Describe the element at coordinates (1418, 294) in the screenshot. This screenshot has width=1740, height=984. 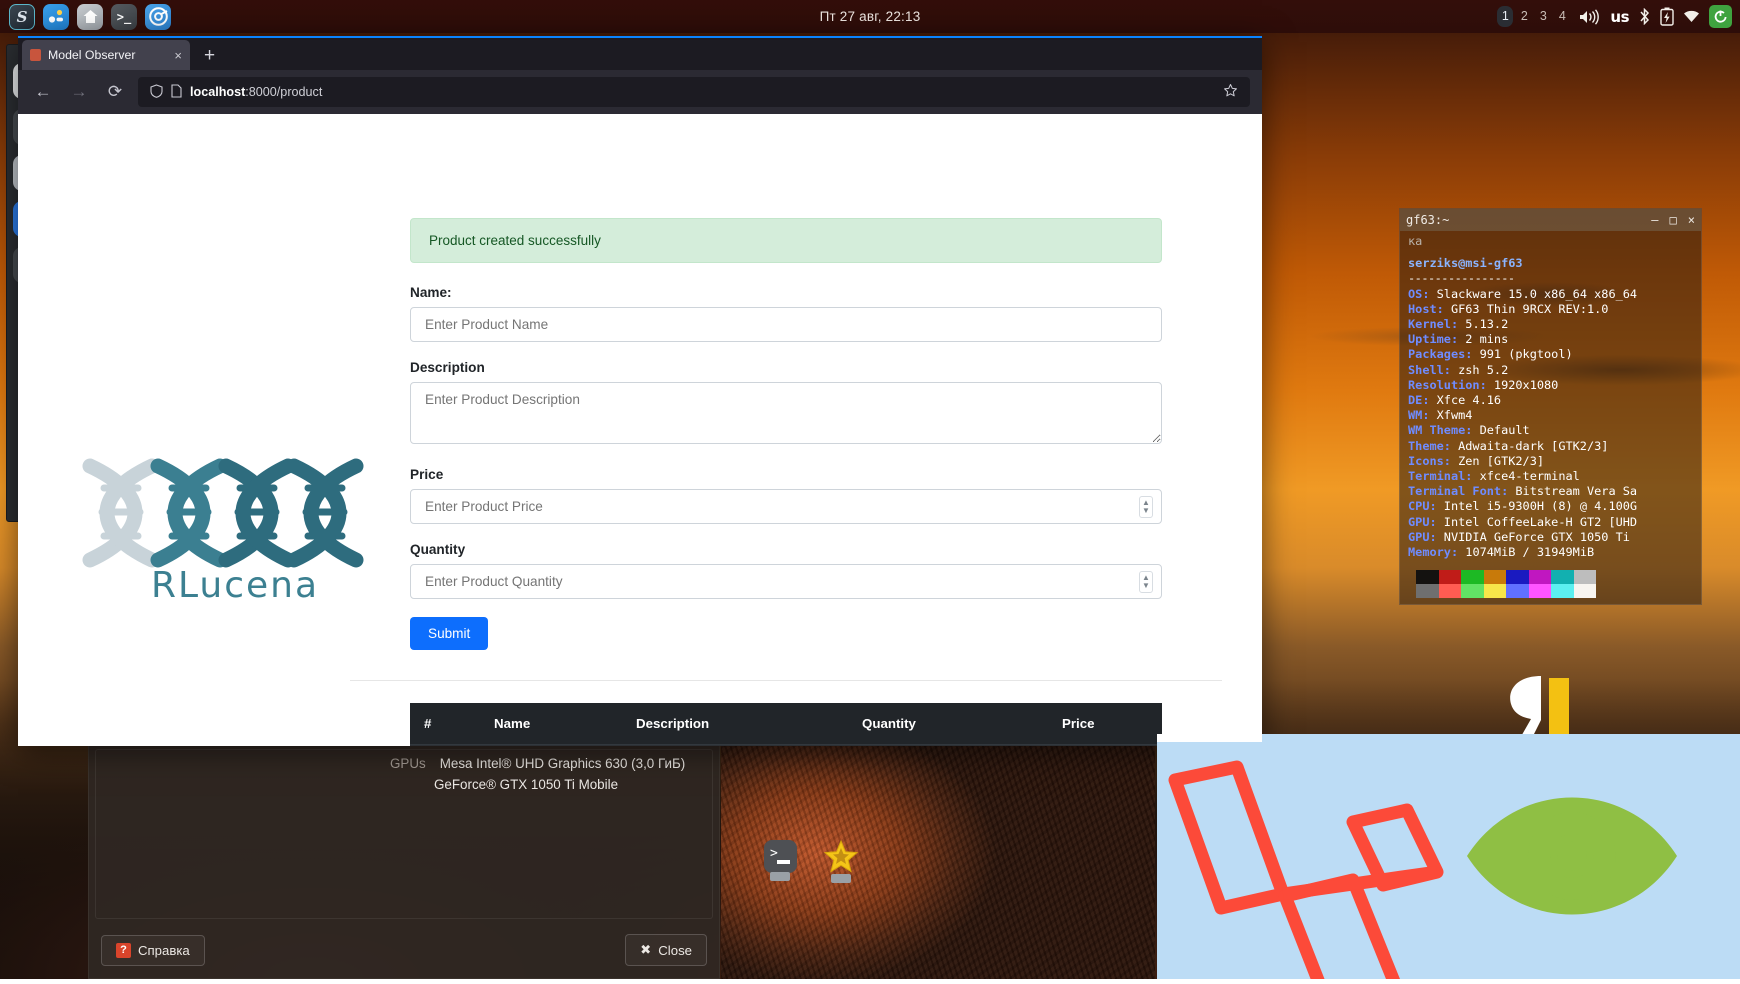
I see `neofetch-key: OS:` at that location.